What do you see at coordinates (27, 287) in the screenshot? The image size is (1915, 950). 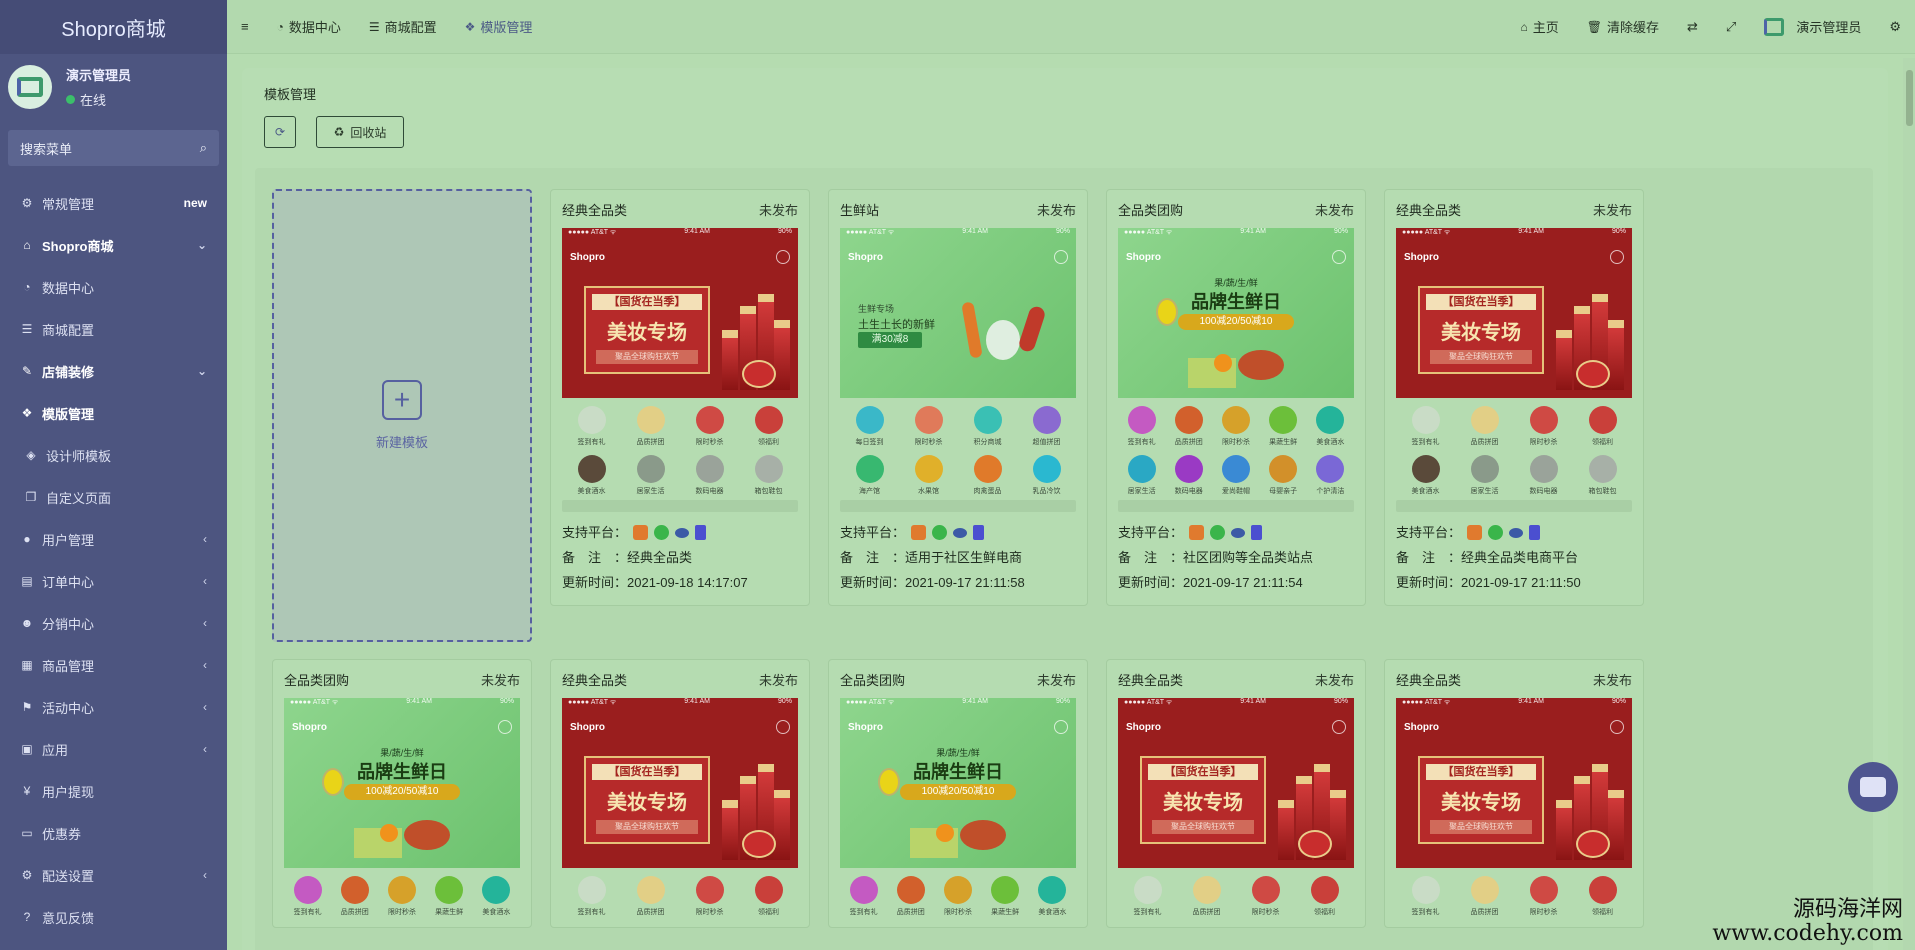 I see `dashboard-icon: ◔` at bounding box center [27, 287].